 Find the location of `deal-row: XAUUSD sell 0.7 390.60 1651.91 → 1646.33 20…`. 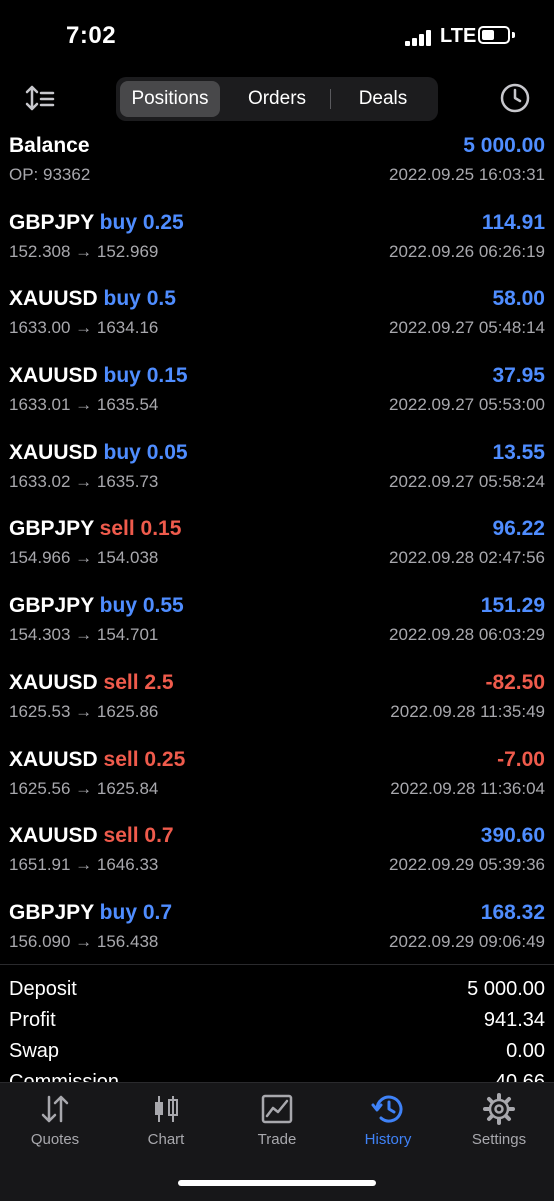

deal-row: XAUUSD sell 0.7 390.60 1651.91 → 1646.33 20… is located at coordinates (277, 856).